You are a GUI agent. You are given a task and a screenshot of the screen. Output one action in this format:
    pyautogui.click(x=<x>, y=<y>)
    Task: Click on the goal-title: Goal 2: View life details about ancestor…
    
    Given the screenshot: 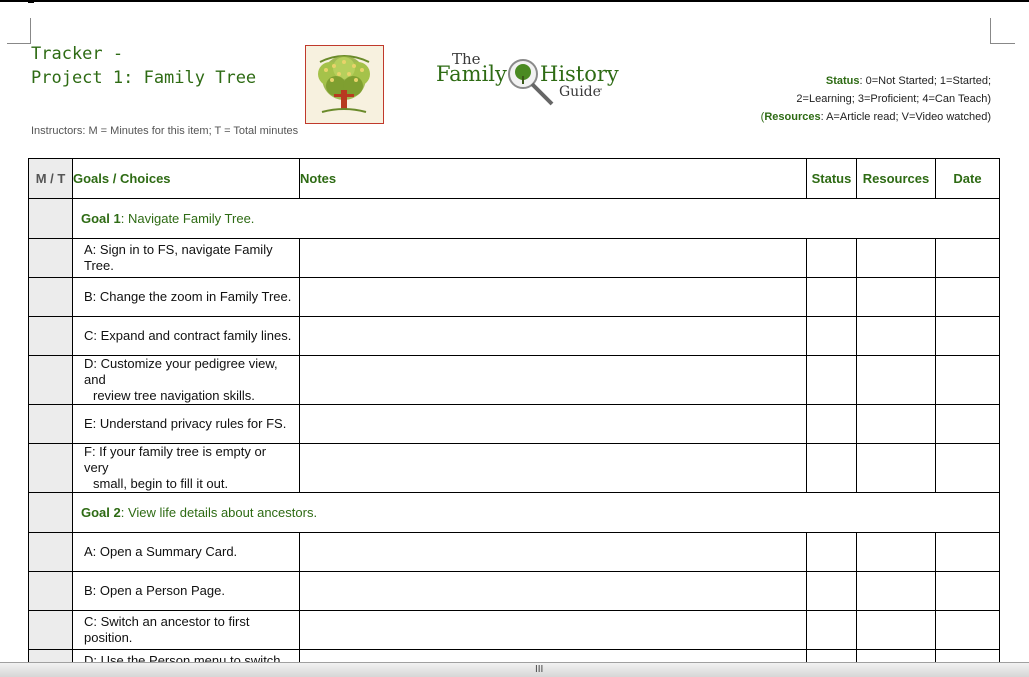 What is the action you would take?
    pyautogui.click(x=536, y=512)
    